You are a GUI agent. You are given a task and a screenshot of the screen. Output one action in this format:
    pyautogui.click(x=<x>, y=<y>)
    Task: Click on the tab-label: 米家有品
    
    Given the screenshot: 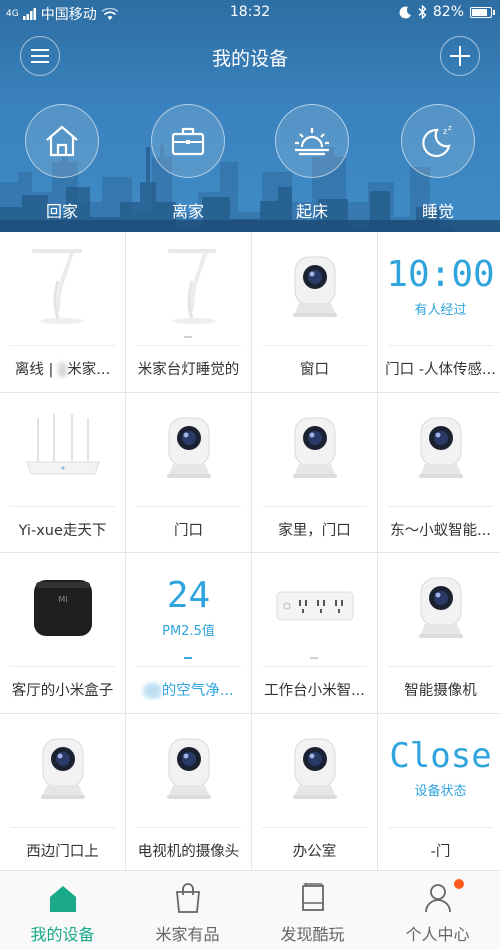 What is the action you would take?
    pyautogui.click(x=187, y=934)
    